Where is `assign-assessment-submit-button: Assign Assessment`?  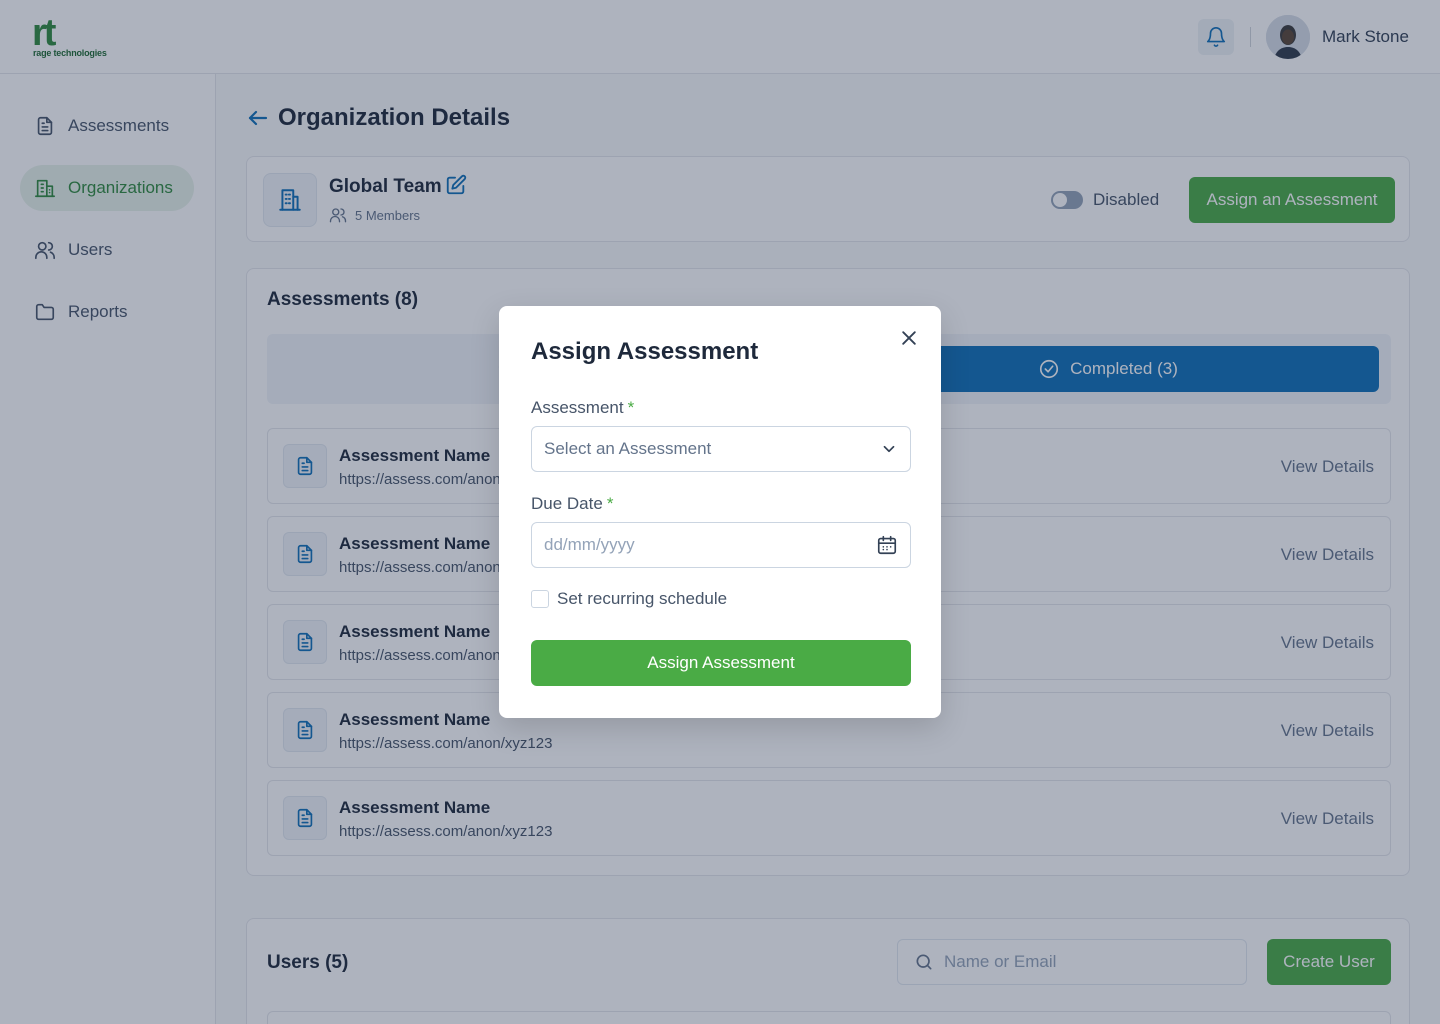 assign-assessment-submit-button: Assign Assessment is located at coordinates (721, 663).